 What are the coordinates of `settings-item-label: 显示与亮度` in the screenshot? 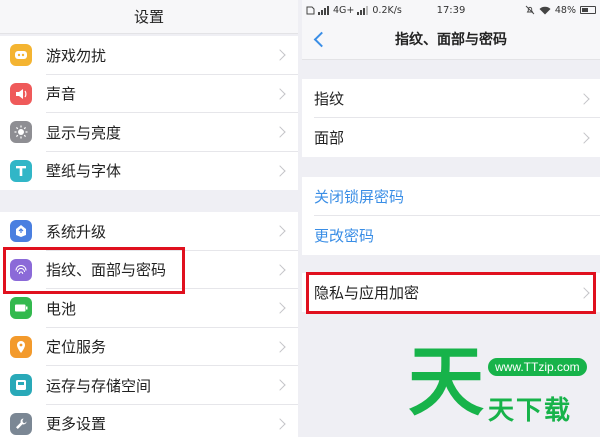 It's located at (84, 132).